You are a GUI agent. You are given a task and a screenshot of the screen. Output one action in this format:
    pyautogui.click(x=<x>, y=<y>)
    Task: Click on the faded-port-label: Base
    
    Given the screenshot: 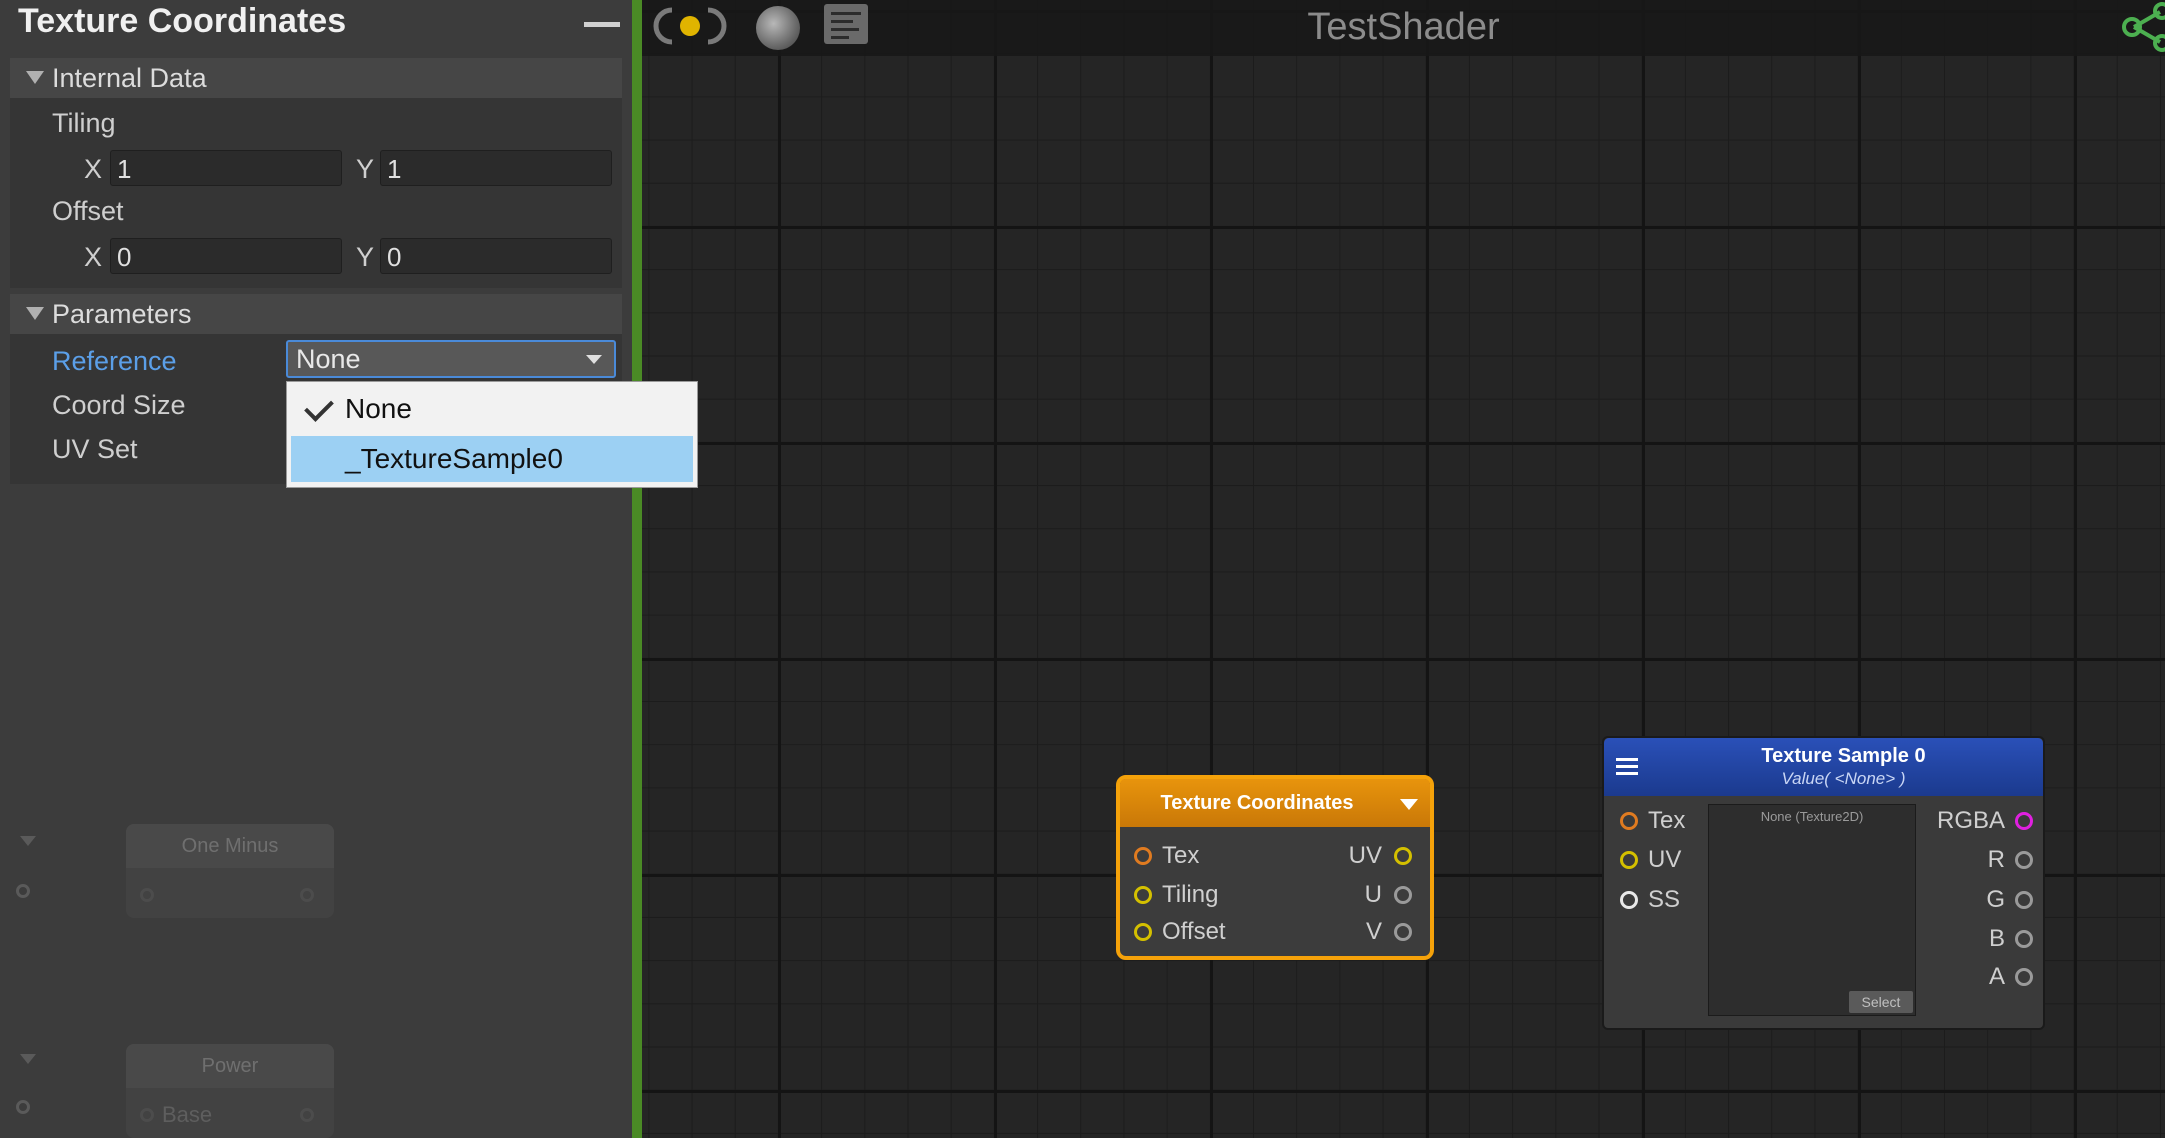 What is the action you would take?
    pyautogui.click(x=187, y=1114)
    